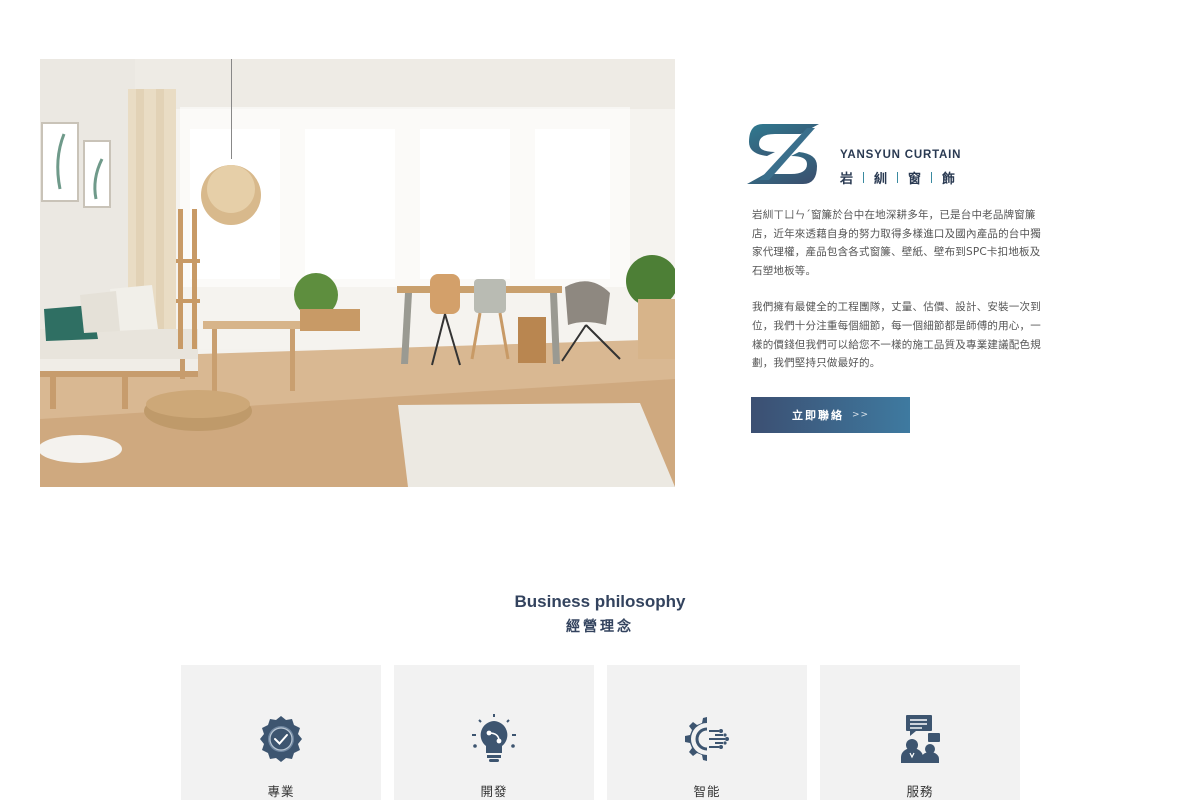  I want to click on contact-now-button: 立即聯絡 >>, so click(830, 415).